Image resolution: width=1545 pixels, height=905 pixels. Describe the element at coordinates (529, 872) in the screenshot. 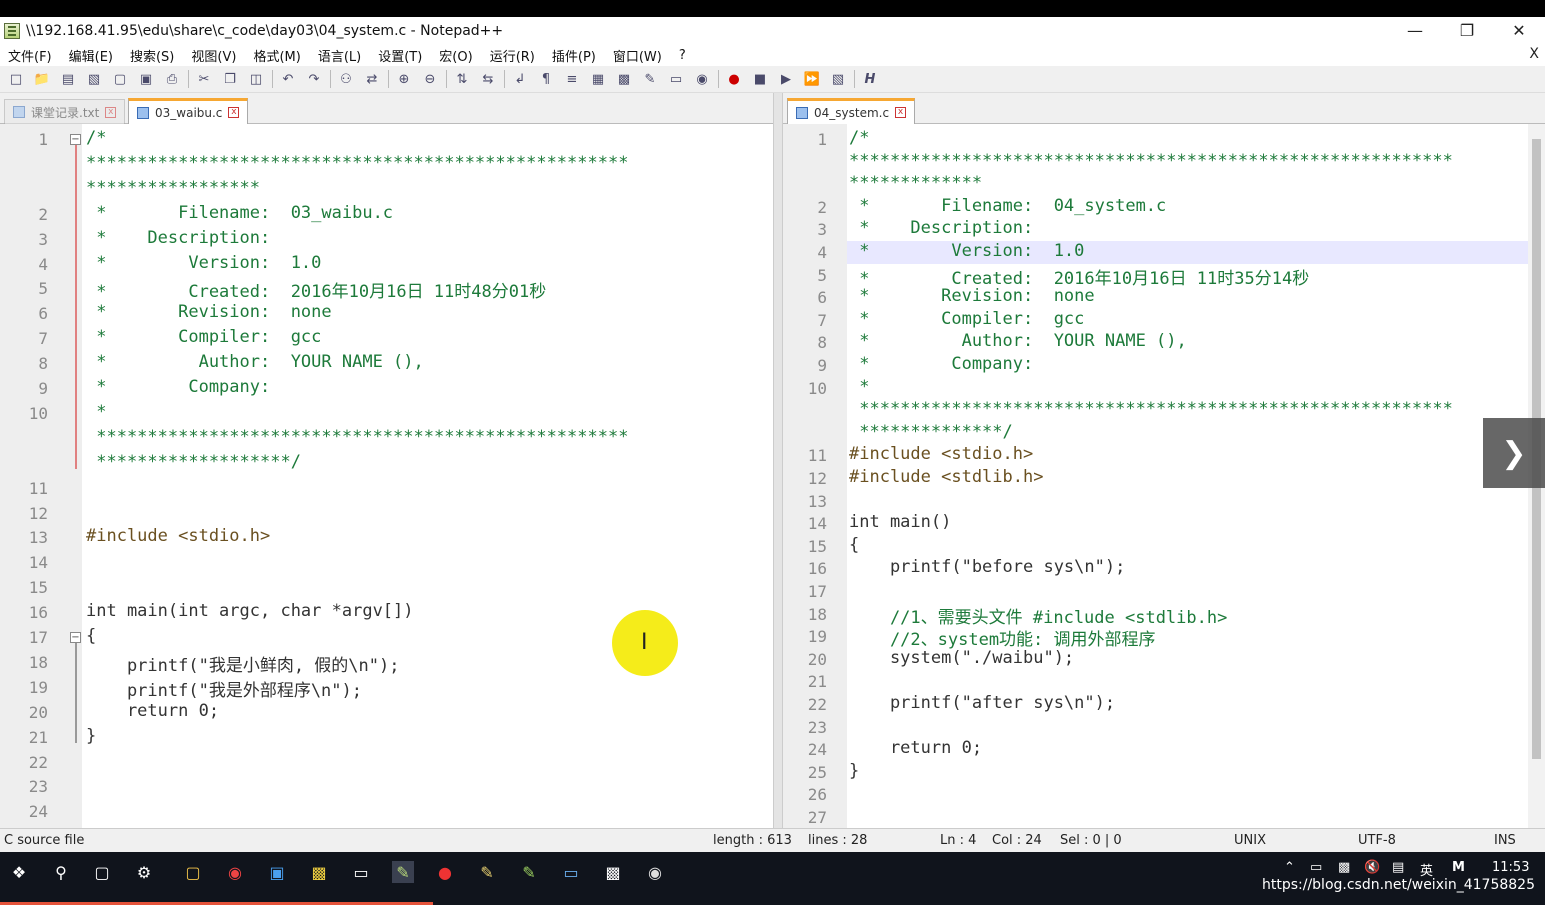

I see `app-green-icon: ✎` at that location.